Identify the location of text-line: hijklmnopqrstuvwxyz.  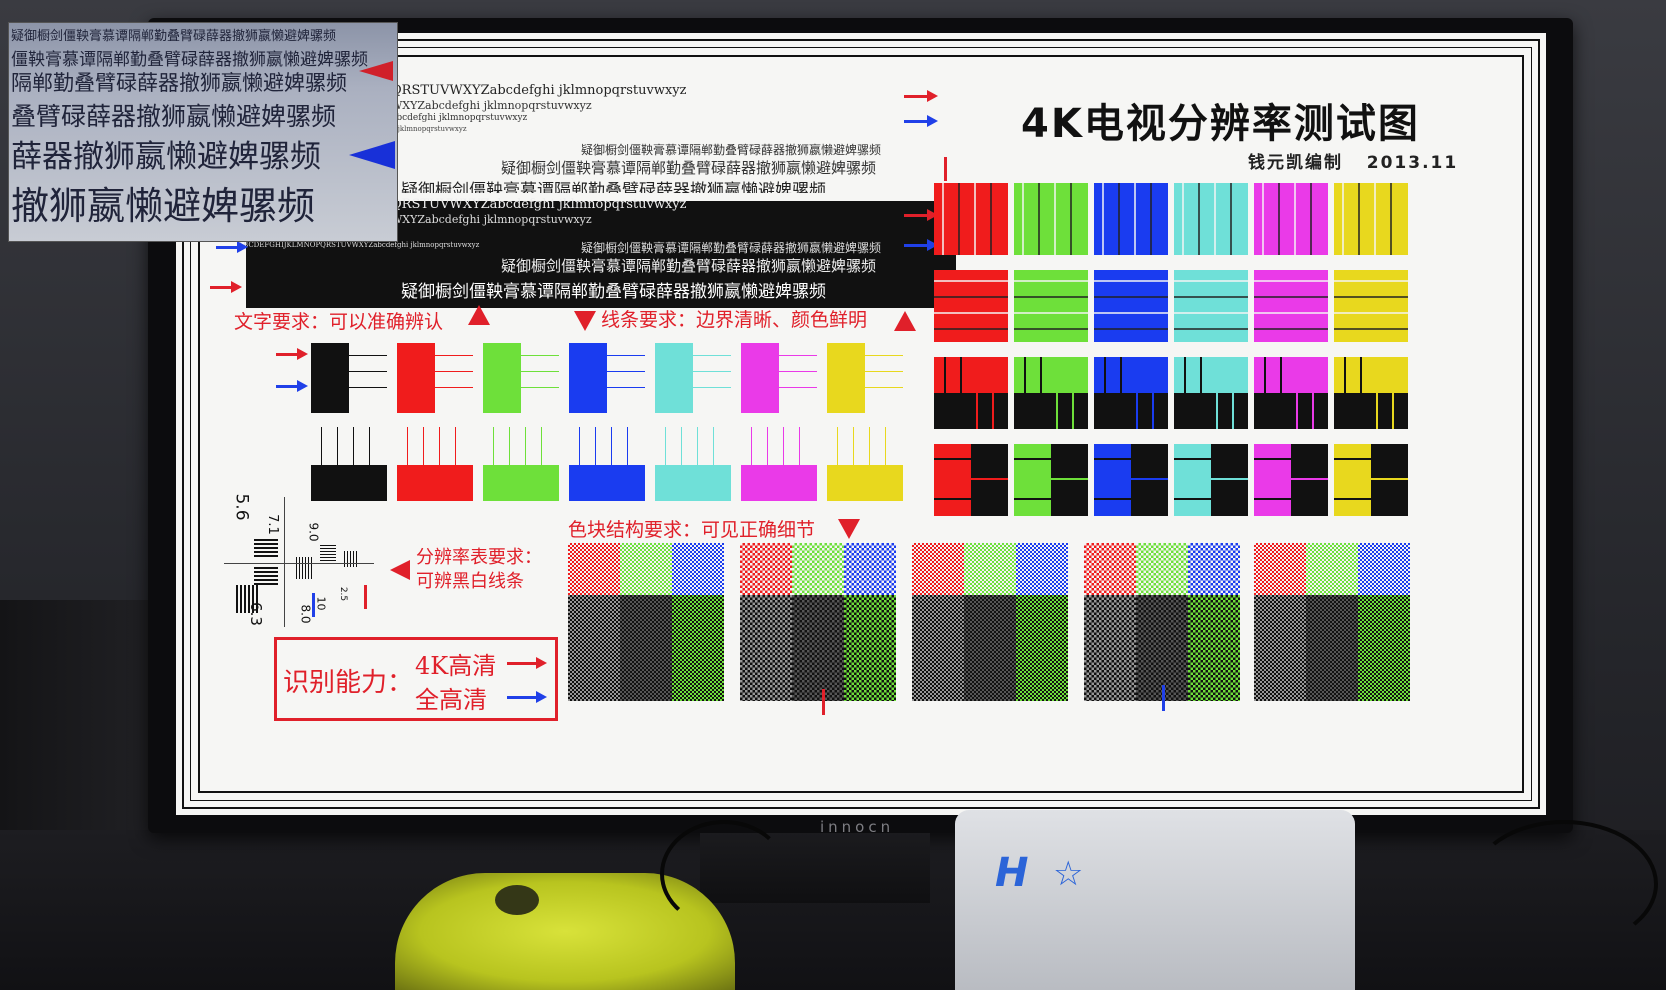
(429, 129).